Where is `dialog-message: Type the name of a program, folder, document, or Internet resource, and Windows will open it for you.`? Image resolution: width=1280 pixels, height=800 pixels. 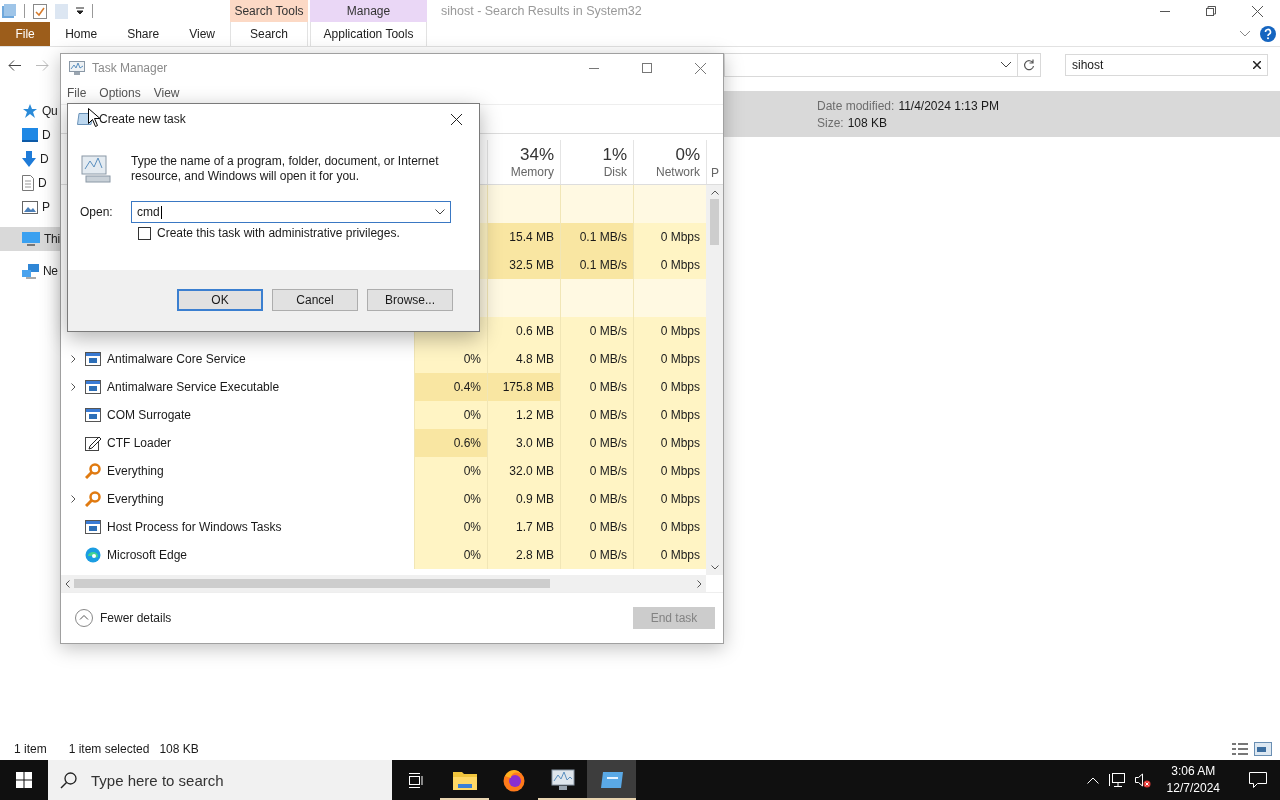
dialog-message: Type the name of a program, folder, document, or Internet resource, and Windows will open it for you. is located at coordinates (285, 169).